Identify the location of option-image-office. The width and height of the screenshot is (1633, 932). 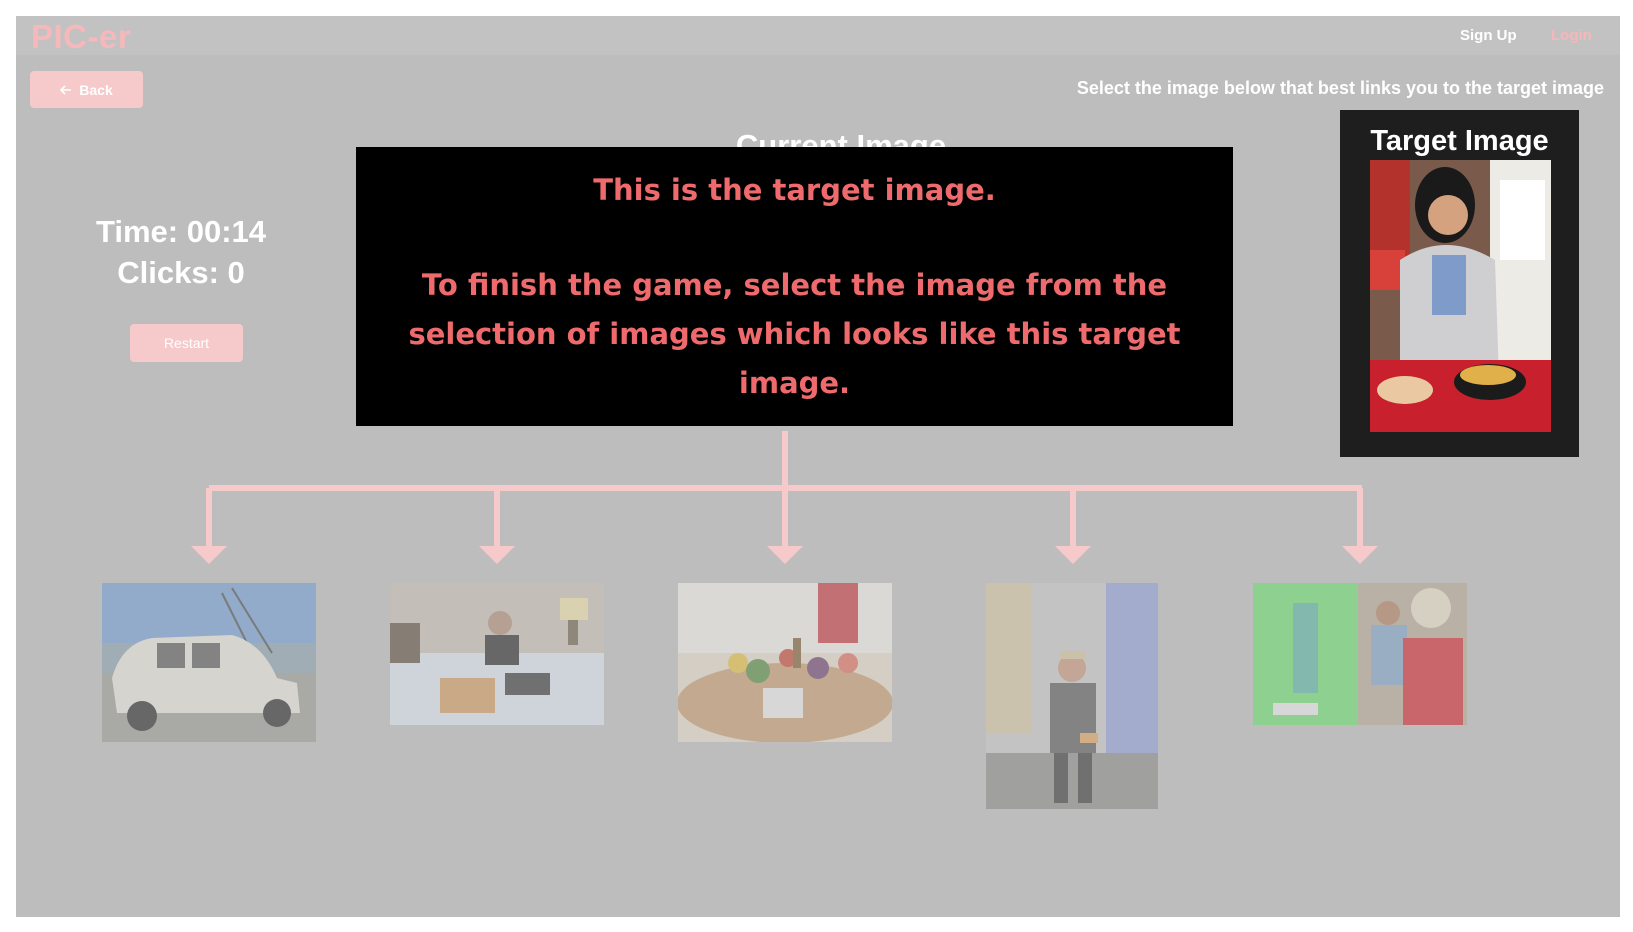
(1360, 654).